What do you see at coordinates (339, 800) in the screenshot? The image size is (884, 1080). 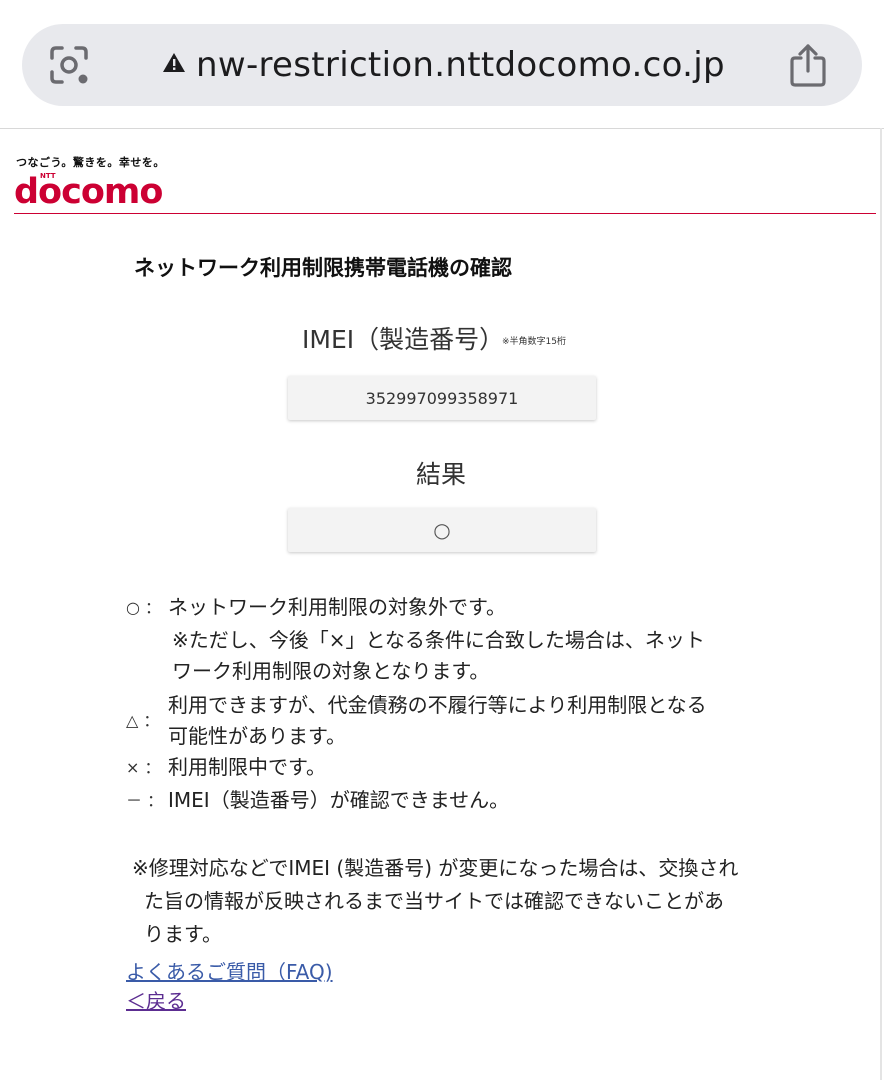 I see `legend-dash-text: IMEI（製造番号）が確認できません。` at bounding box center [339, 800].